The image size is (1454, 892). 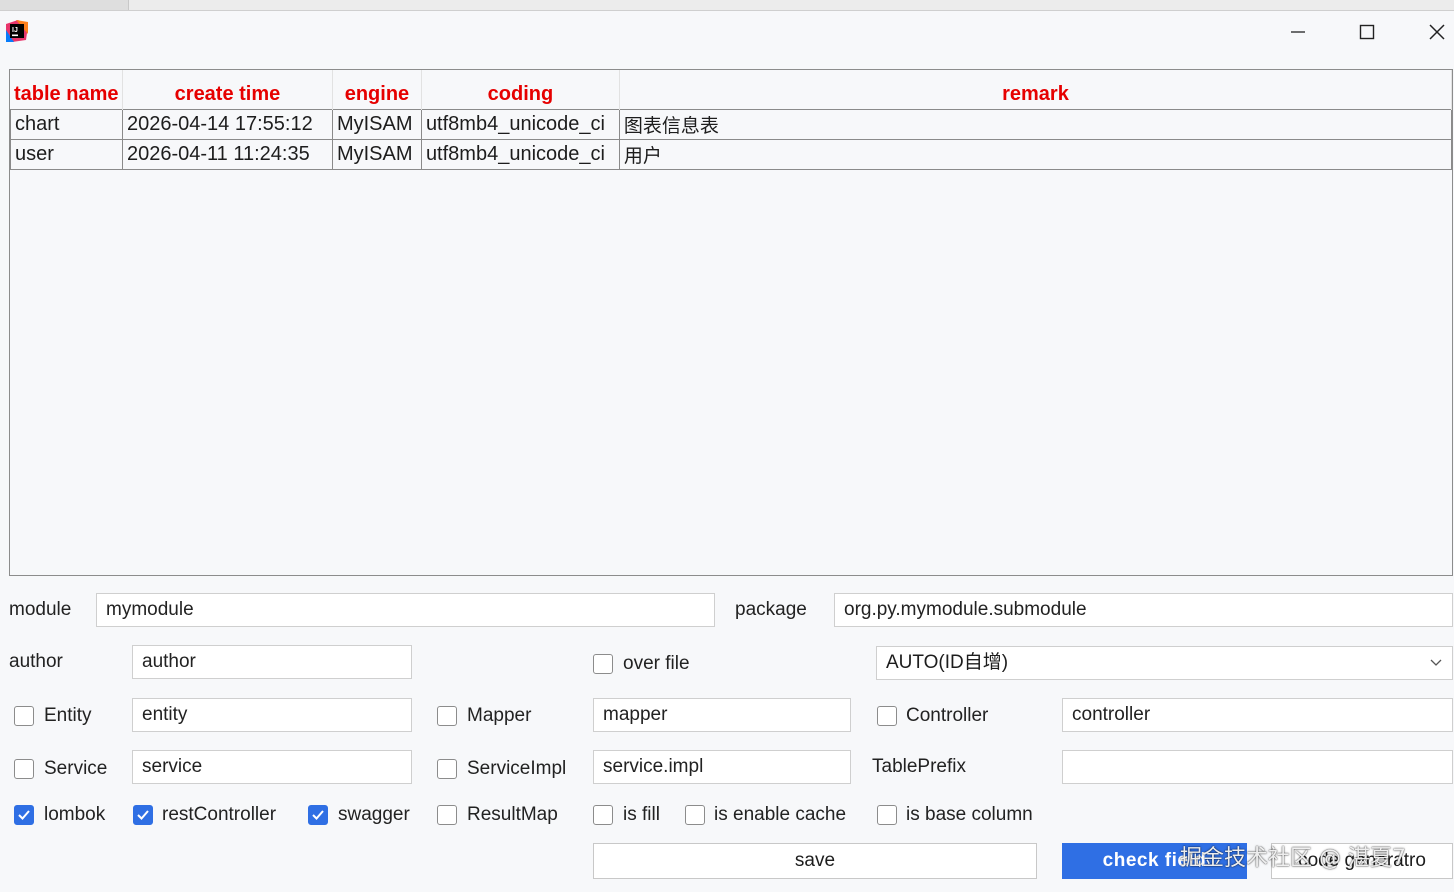 What do you see at coordinates (727, 32) in the screenshot?
I see `title-bar: IJ` at bounding box center [727, 32].